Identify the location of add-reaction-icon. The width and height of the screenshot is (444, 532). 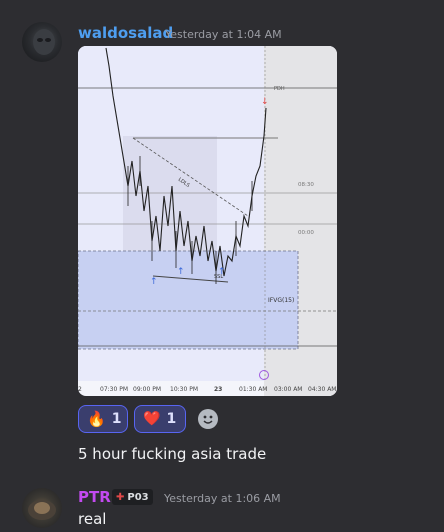
(208, 419).